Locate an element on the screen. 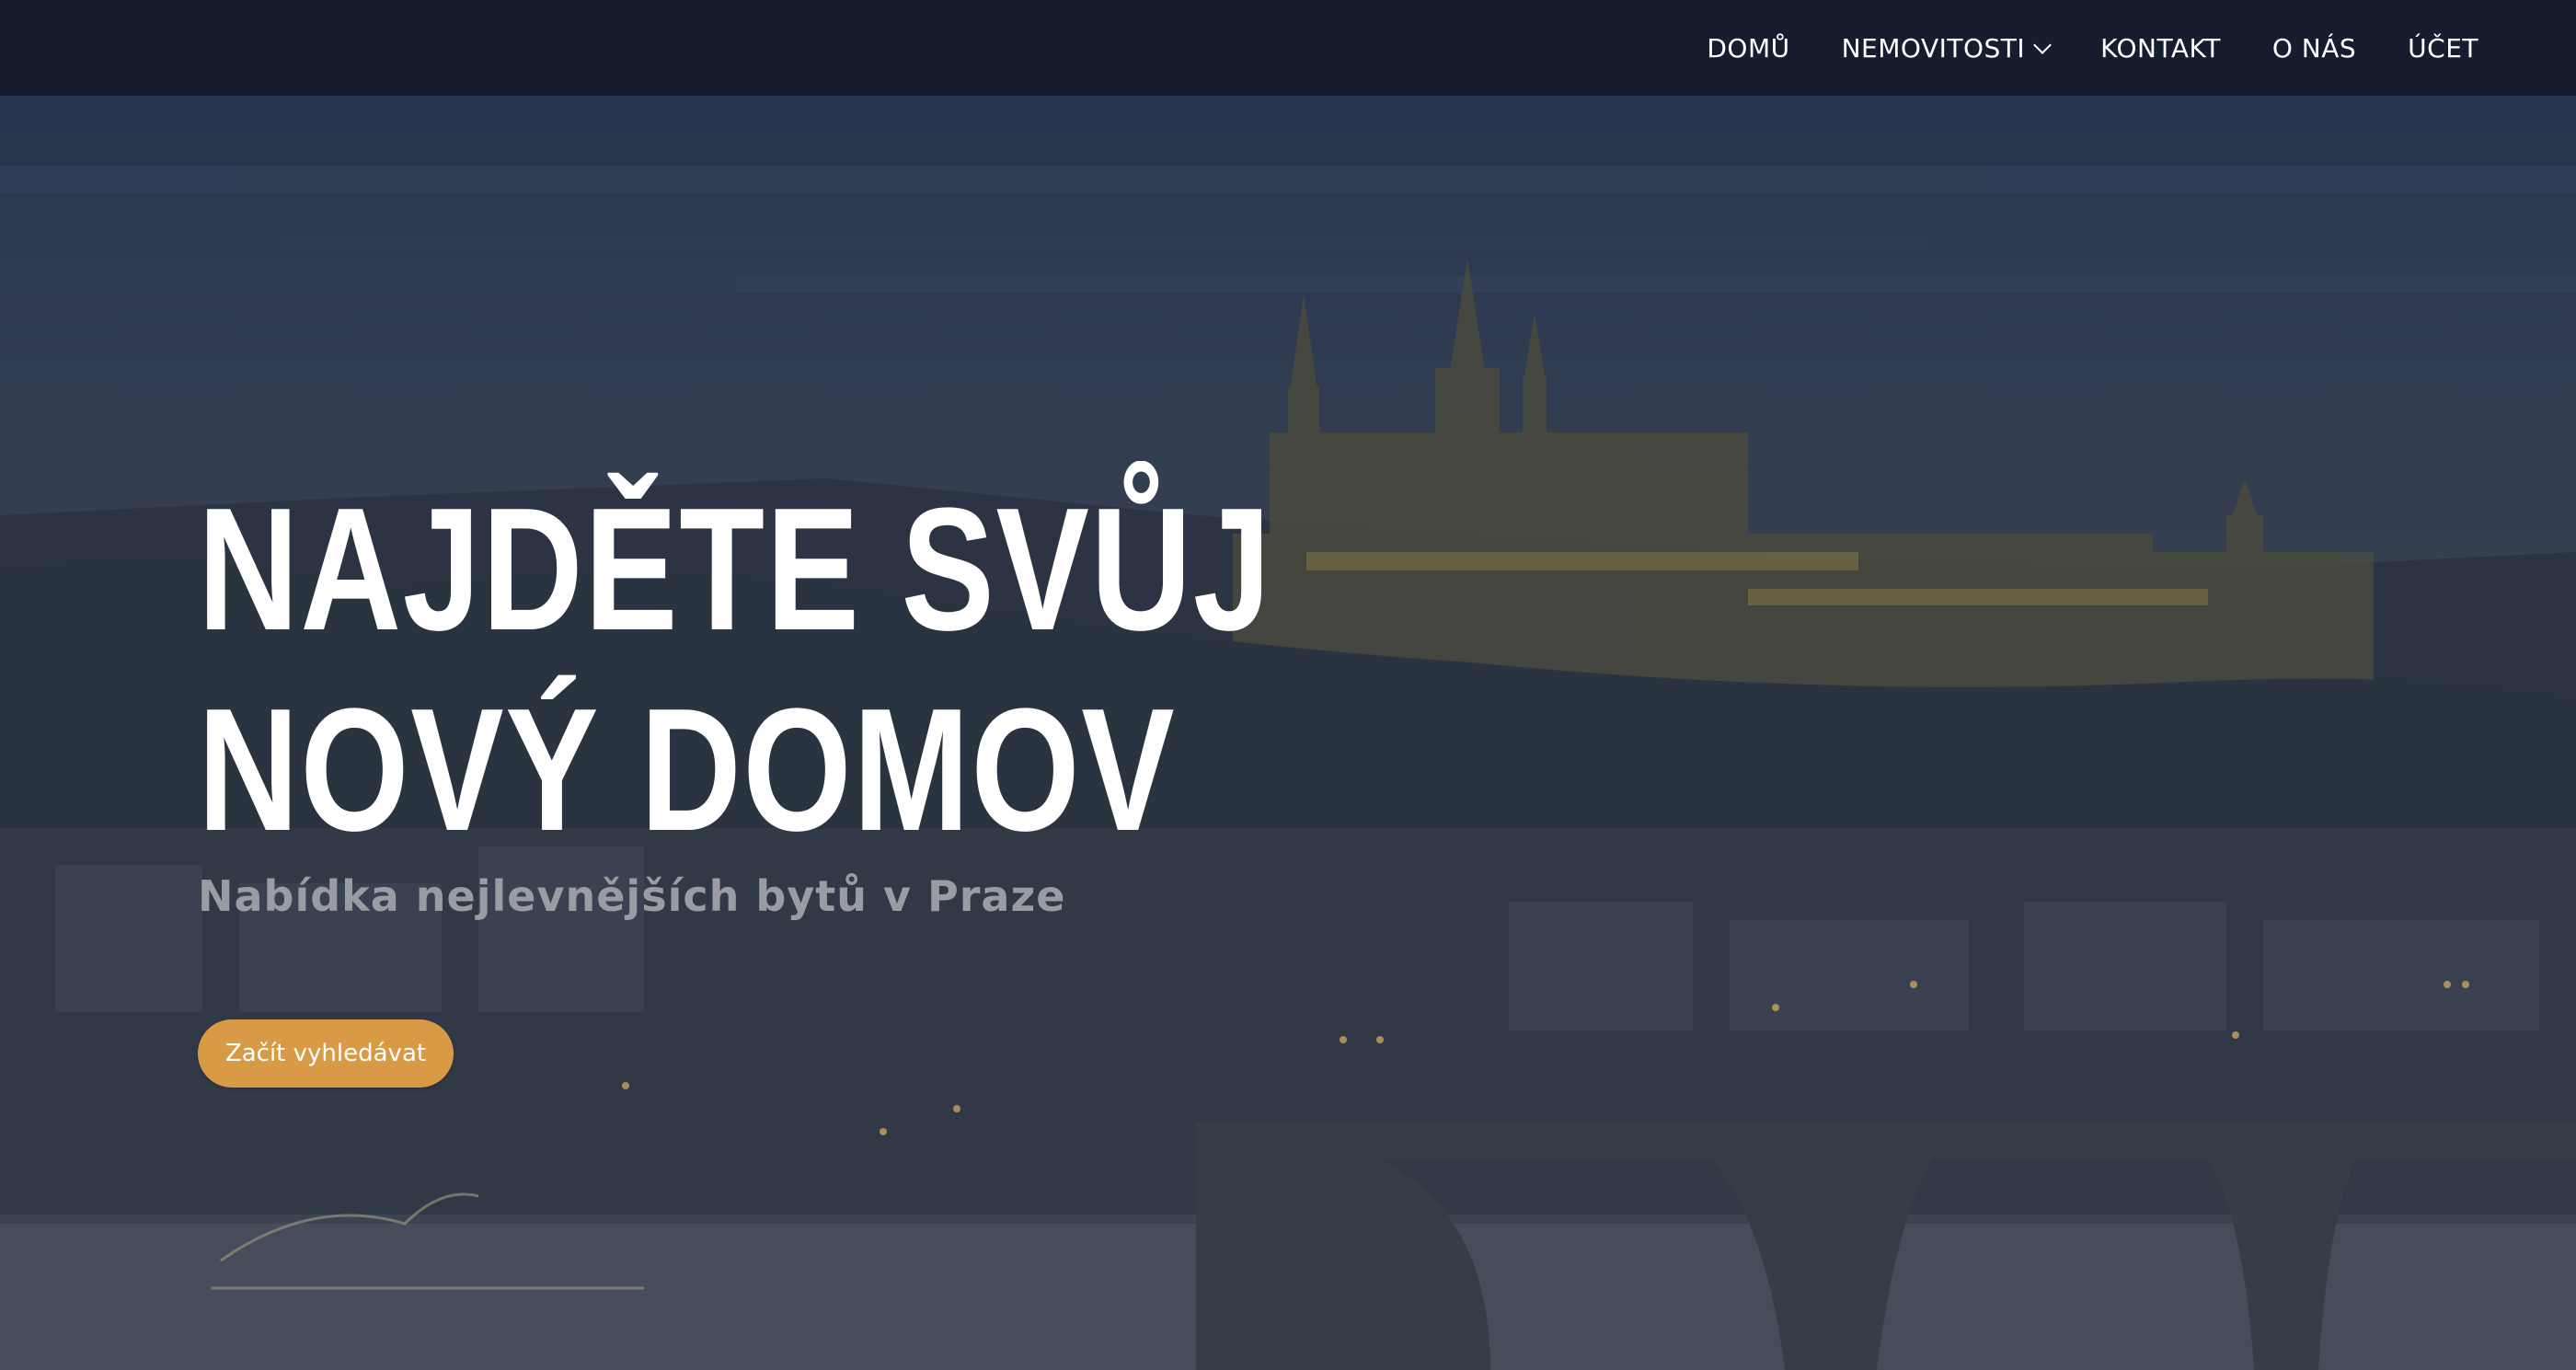 This screenshot has height=1370, width=2576. hero-subtitle: Nabídka nejlevnějších bytů v Praze is located at coordinates (632, 896).